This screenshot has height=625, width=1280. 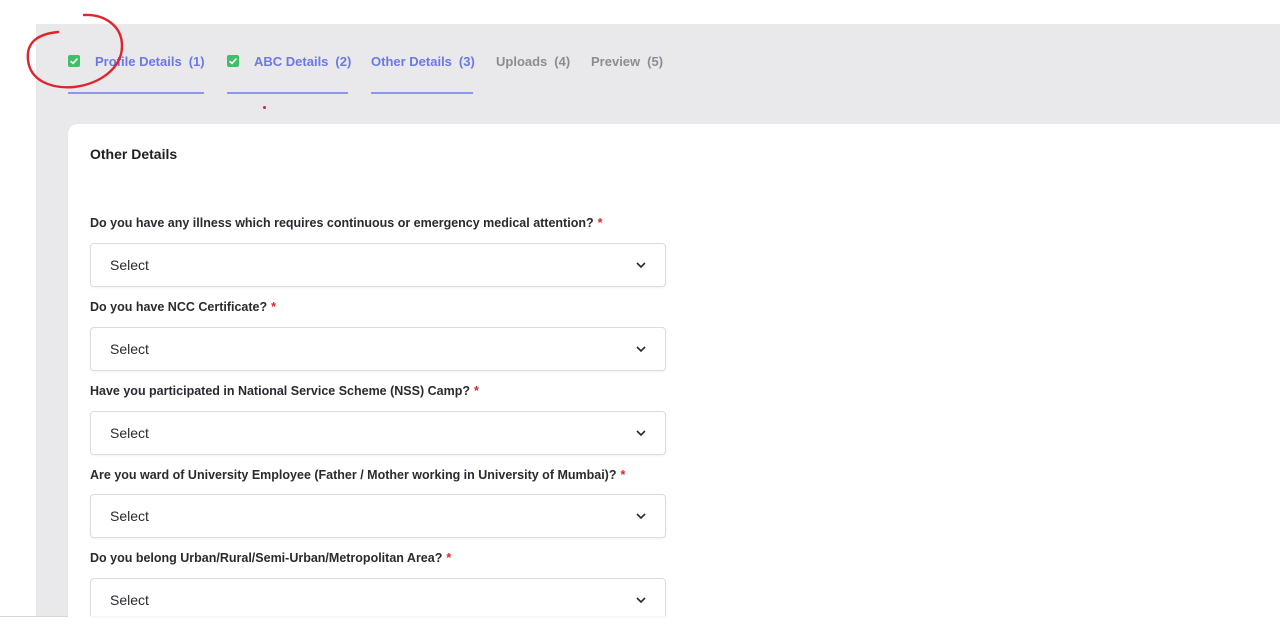 What do you see at coordinates (378, 265) in the screenshot?
I see `illness-select: Select` at bounding box center [378, 265].